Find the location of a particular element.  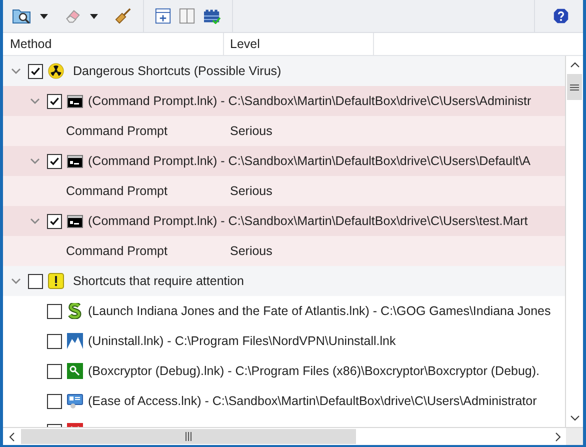

key-icon is located at coordinates (75, 371).